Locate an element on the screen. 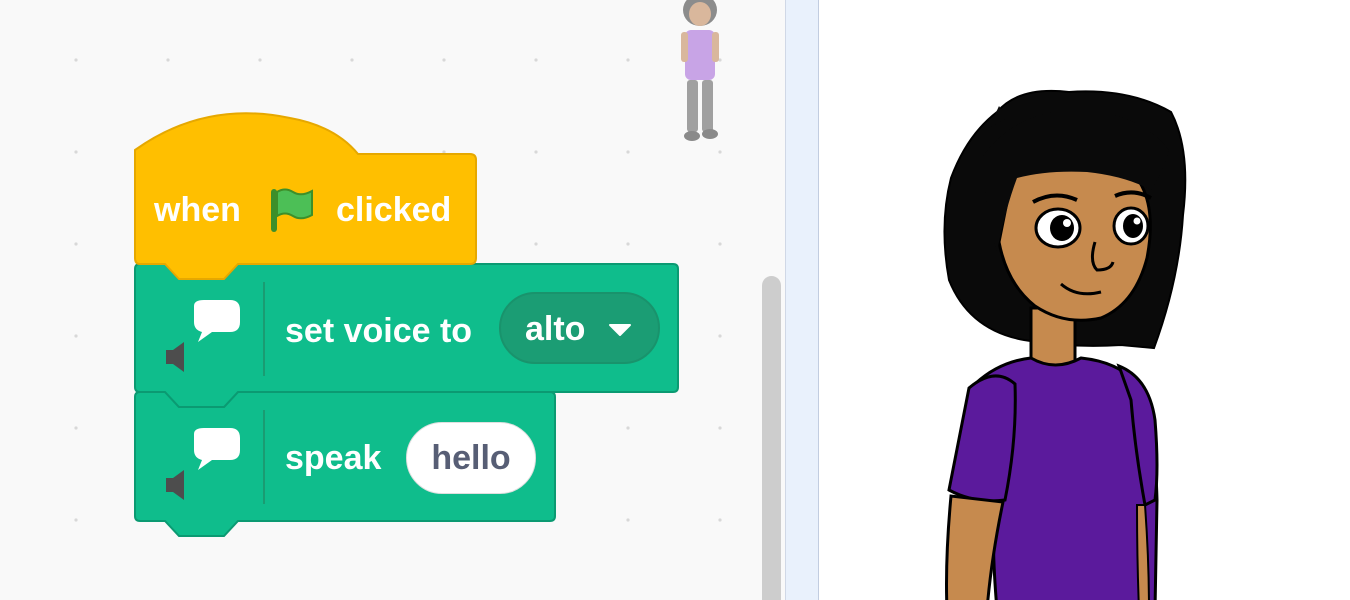  voice-dropdown-value: alto is located at coordinates (555, 329).